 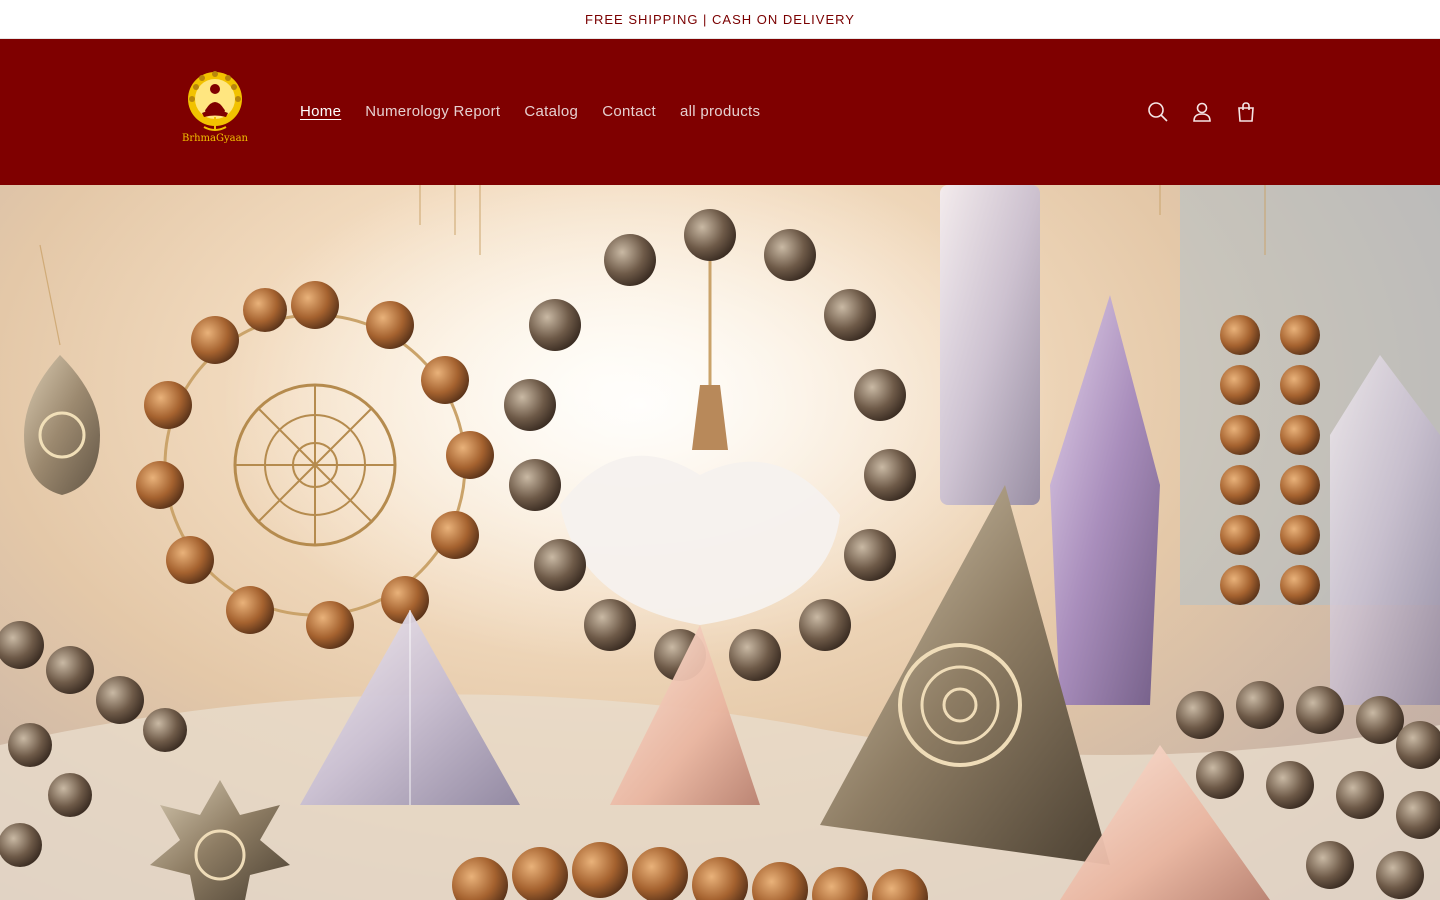 I want to click on nav-contact: Contact, so click(x=629, y=111).